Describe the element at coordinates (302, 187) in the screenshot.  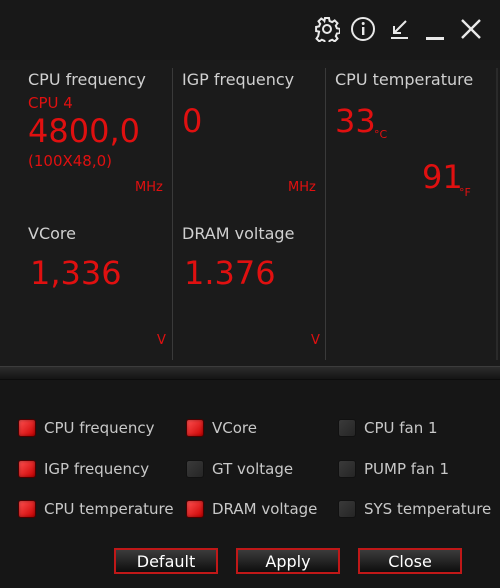
I see `igp-frequency-unit: MHz` at that location.